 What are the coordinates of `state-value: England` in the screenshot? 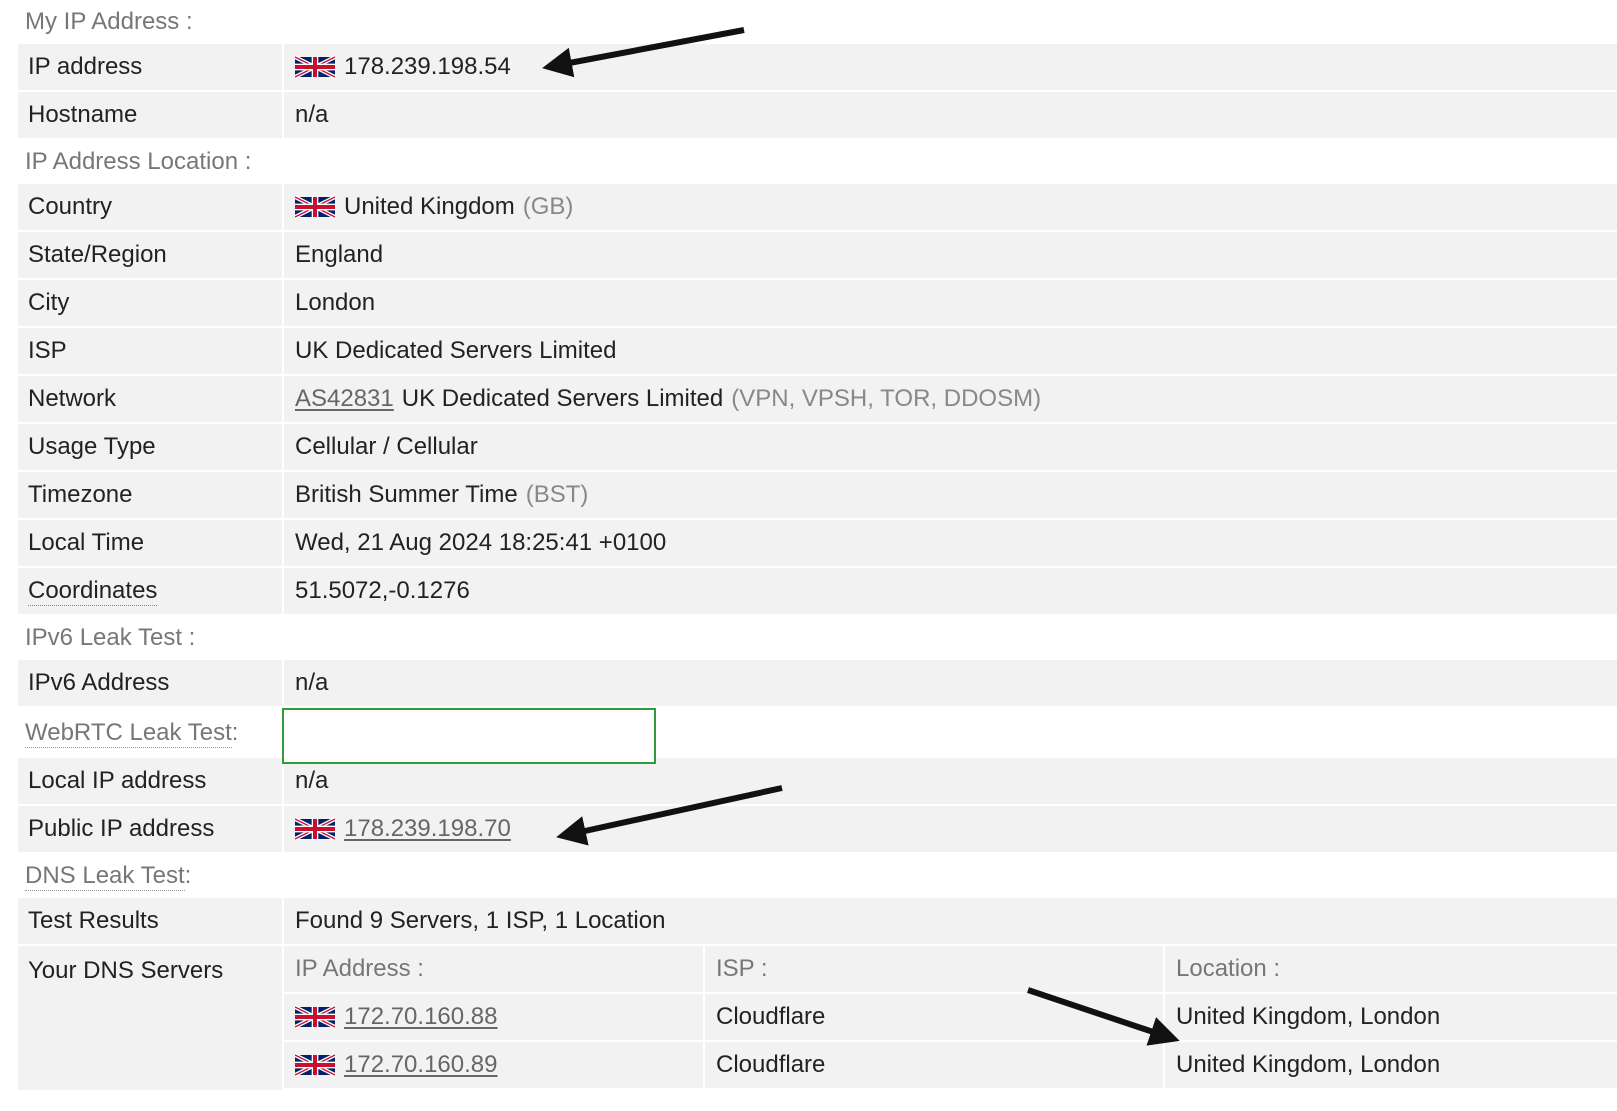 It's located at (950, 255).